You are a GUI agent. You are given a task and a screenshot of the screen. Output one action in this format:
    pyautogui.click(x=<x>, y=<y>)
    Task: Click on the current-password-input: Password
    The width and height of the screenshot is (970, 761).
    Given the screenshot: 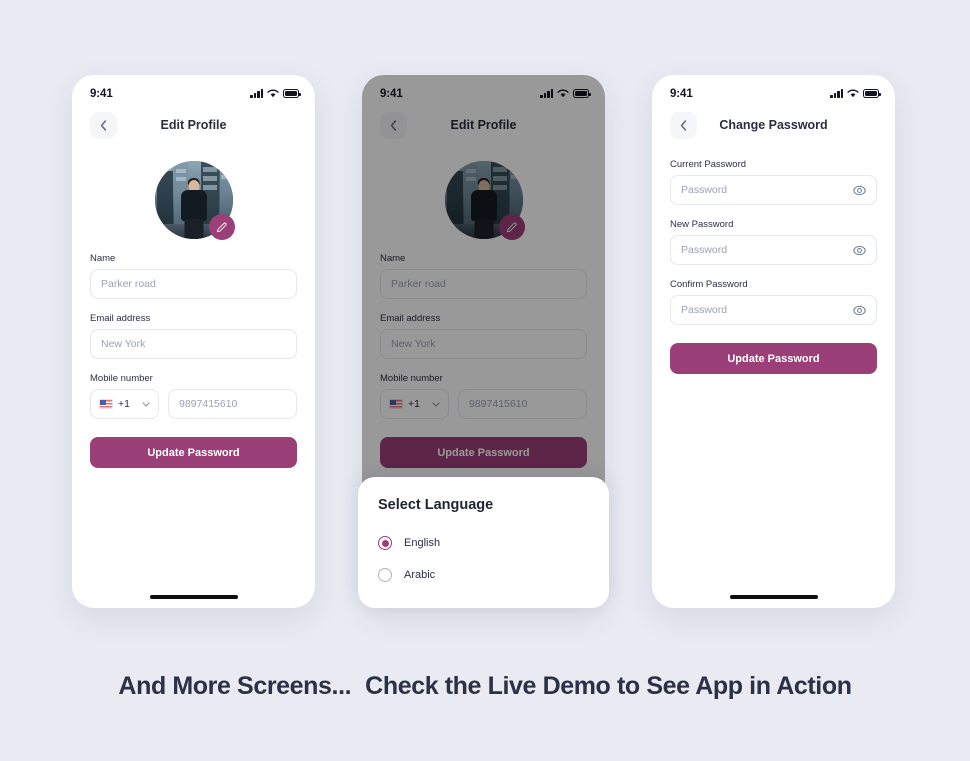 What is the action you would take?
    pyautogui.click(x=773, y=190)
    